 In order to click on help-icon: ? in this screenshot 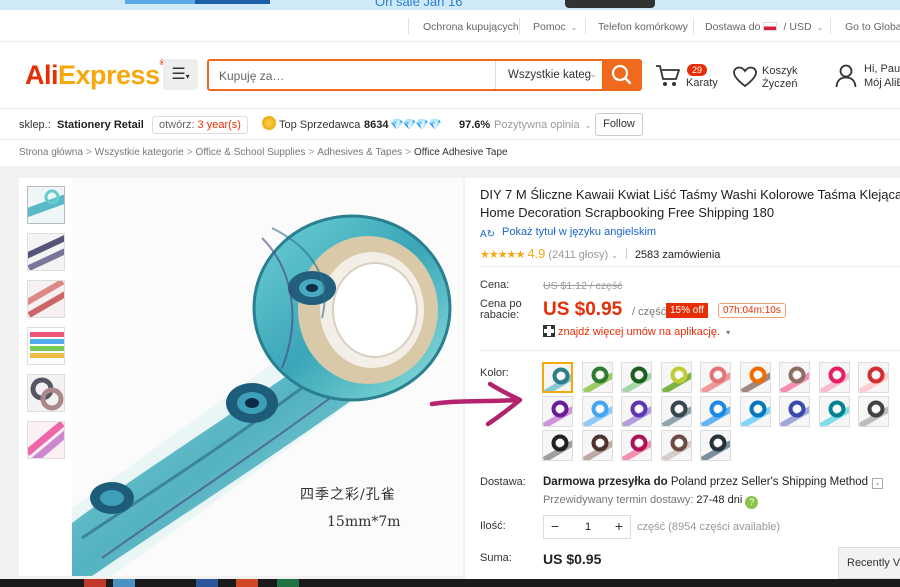, I will do `click(752, 502)`.